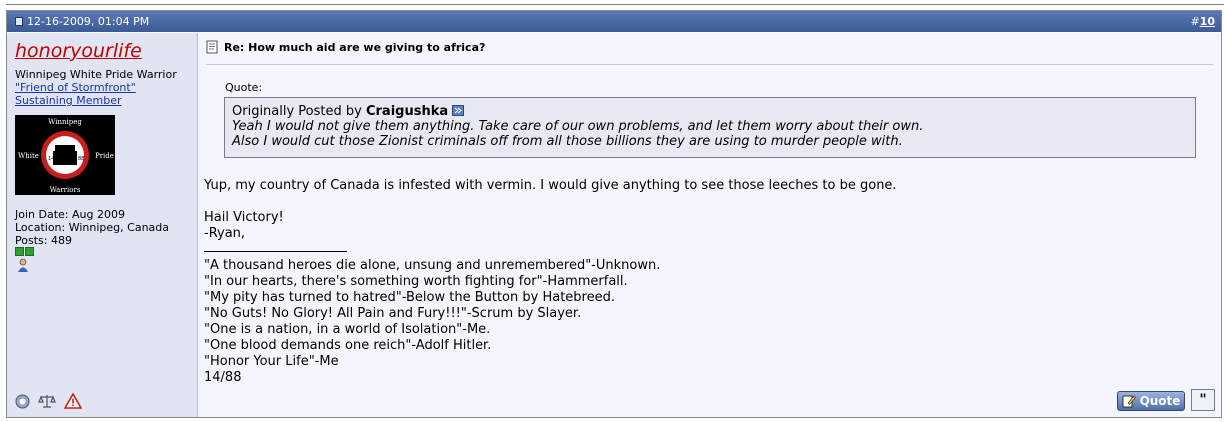 The image size is (1230, 422). I want to click on title-divider, so click(709, 64).